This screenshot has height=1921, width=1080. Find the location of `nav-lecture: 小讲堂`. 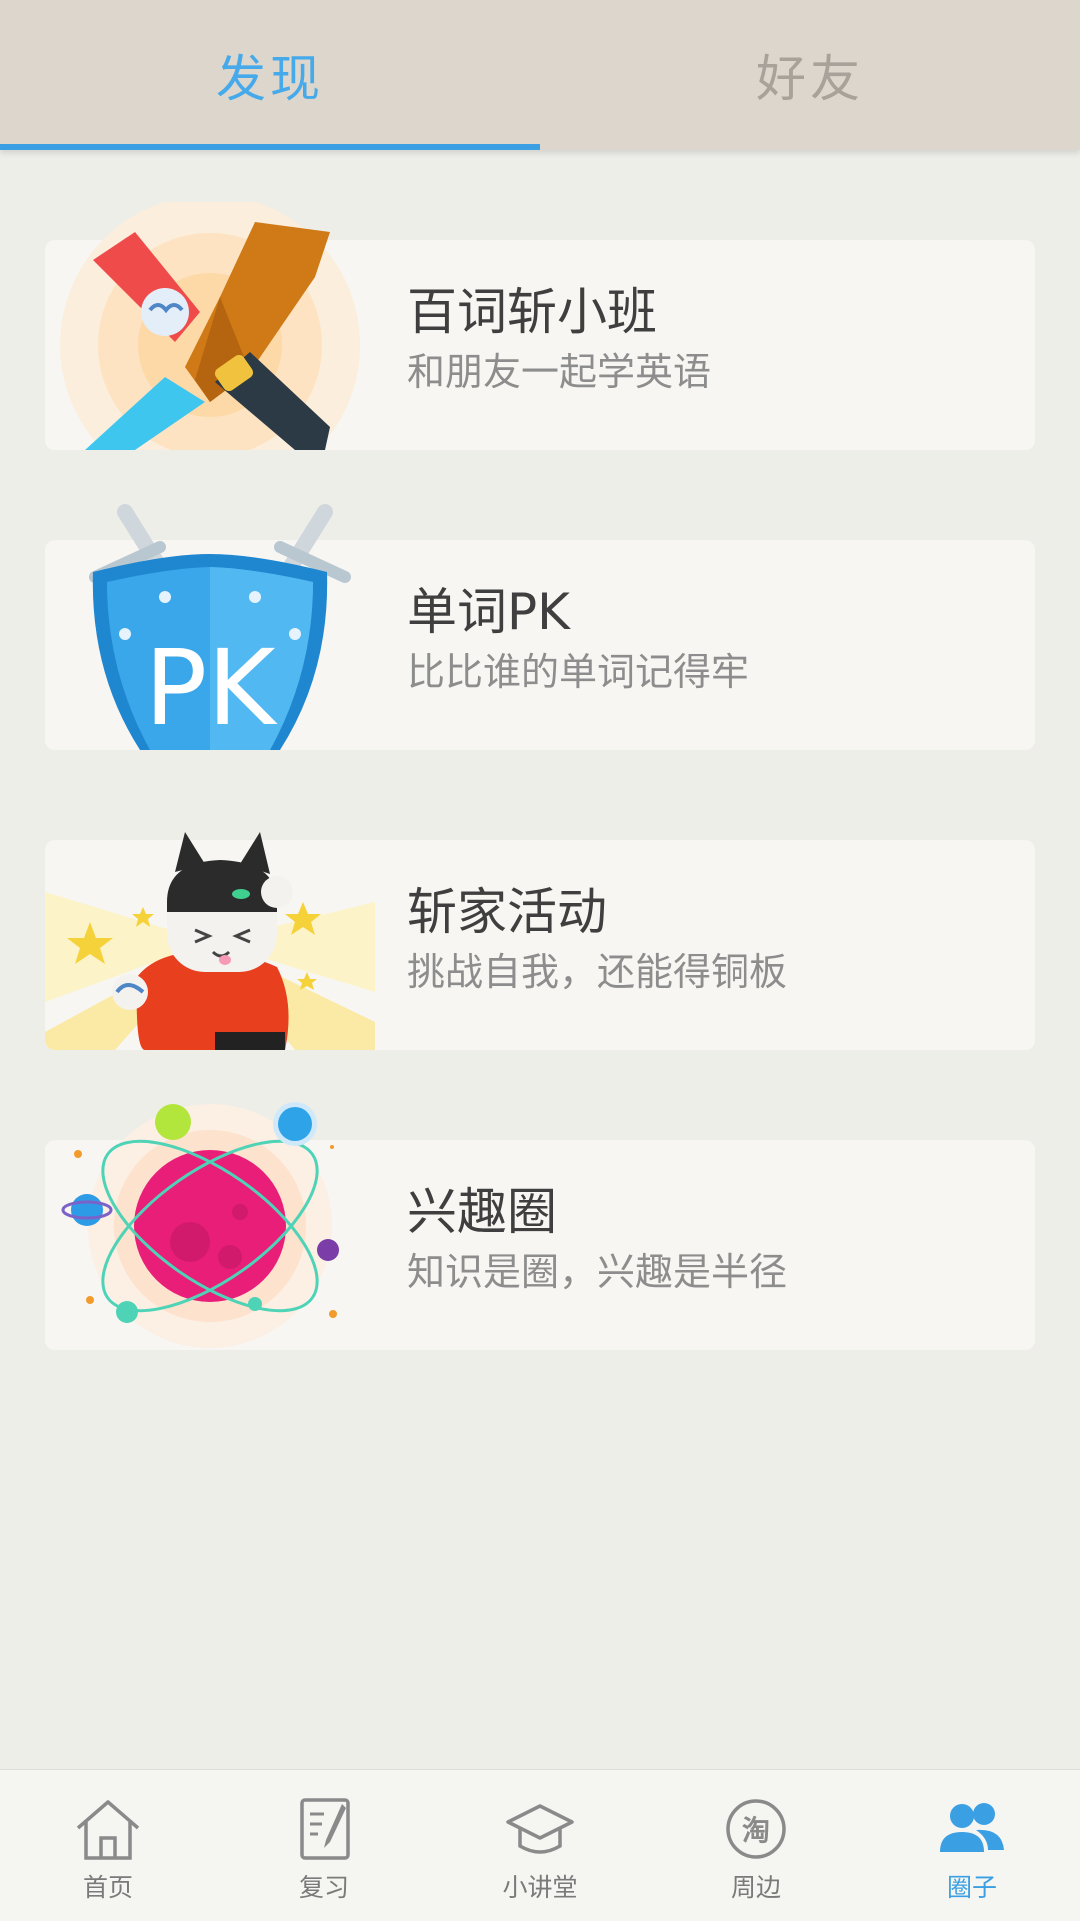

nav-lecture: 小讲堂 is located at coordinates (540, 1845).